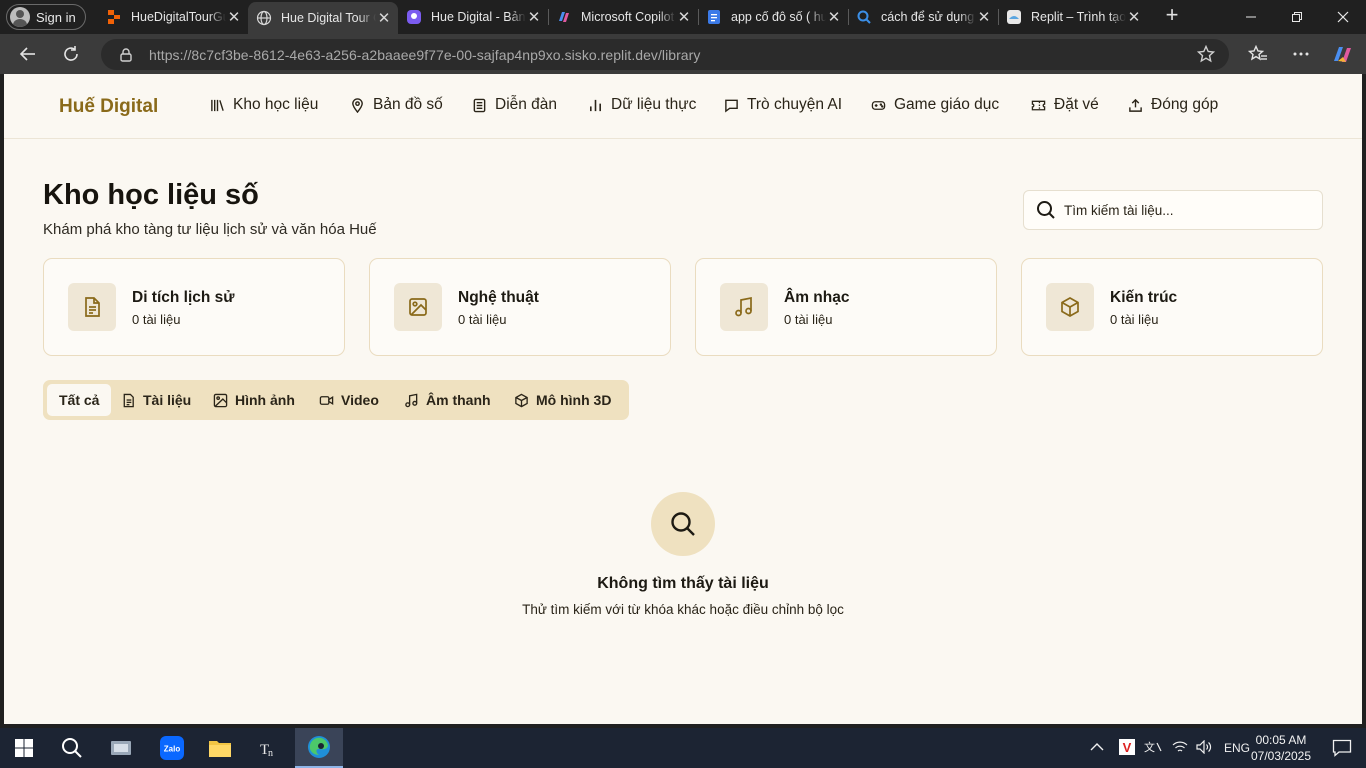  I want to click on task-view-icon, so click(122, 748).